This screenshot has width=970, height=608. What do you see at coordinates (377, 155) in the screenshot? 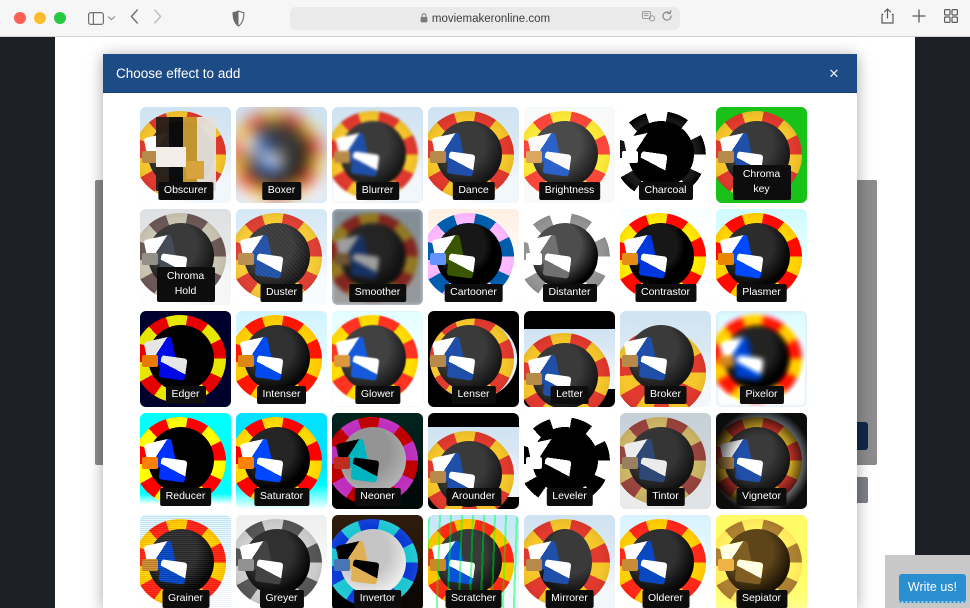
I see `effect-tile: Blurrer` at bounding box center [377, 155].